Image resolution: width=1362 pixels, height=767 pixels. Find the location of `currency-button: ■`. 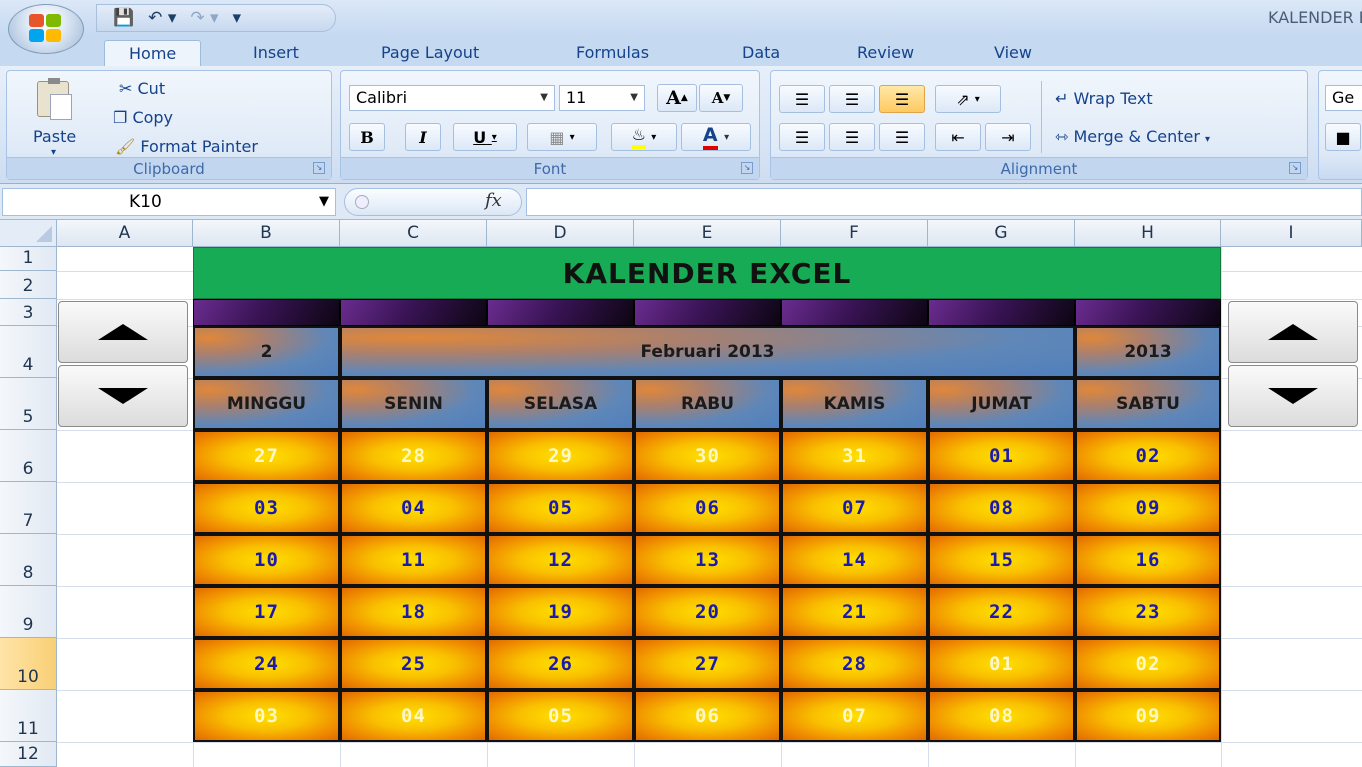

currency-button: ■ is located at coordinates (1343, 137).